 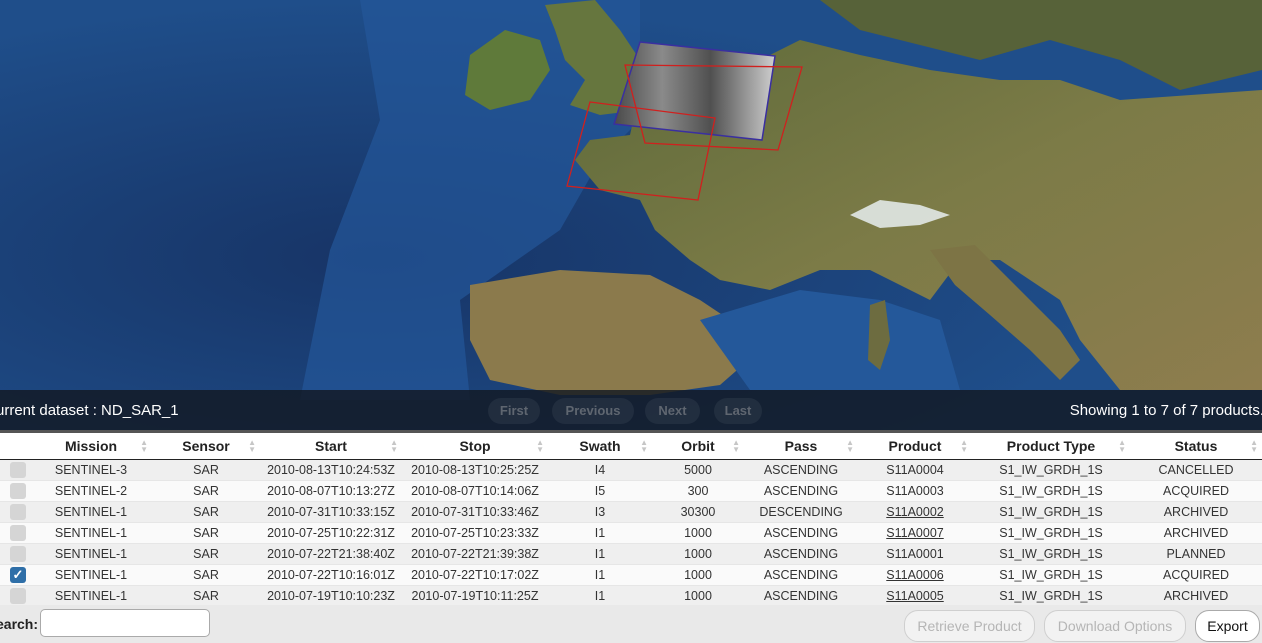 I want to click on column-header-mission: Mission ▲ ▼, so click(x=91, y=446).